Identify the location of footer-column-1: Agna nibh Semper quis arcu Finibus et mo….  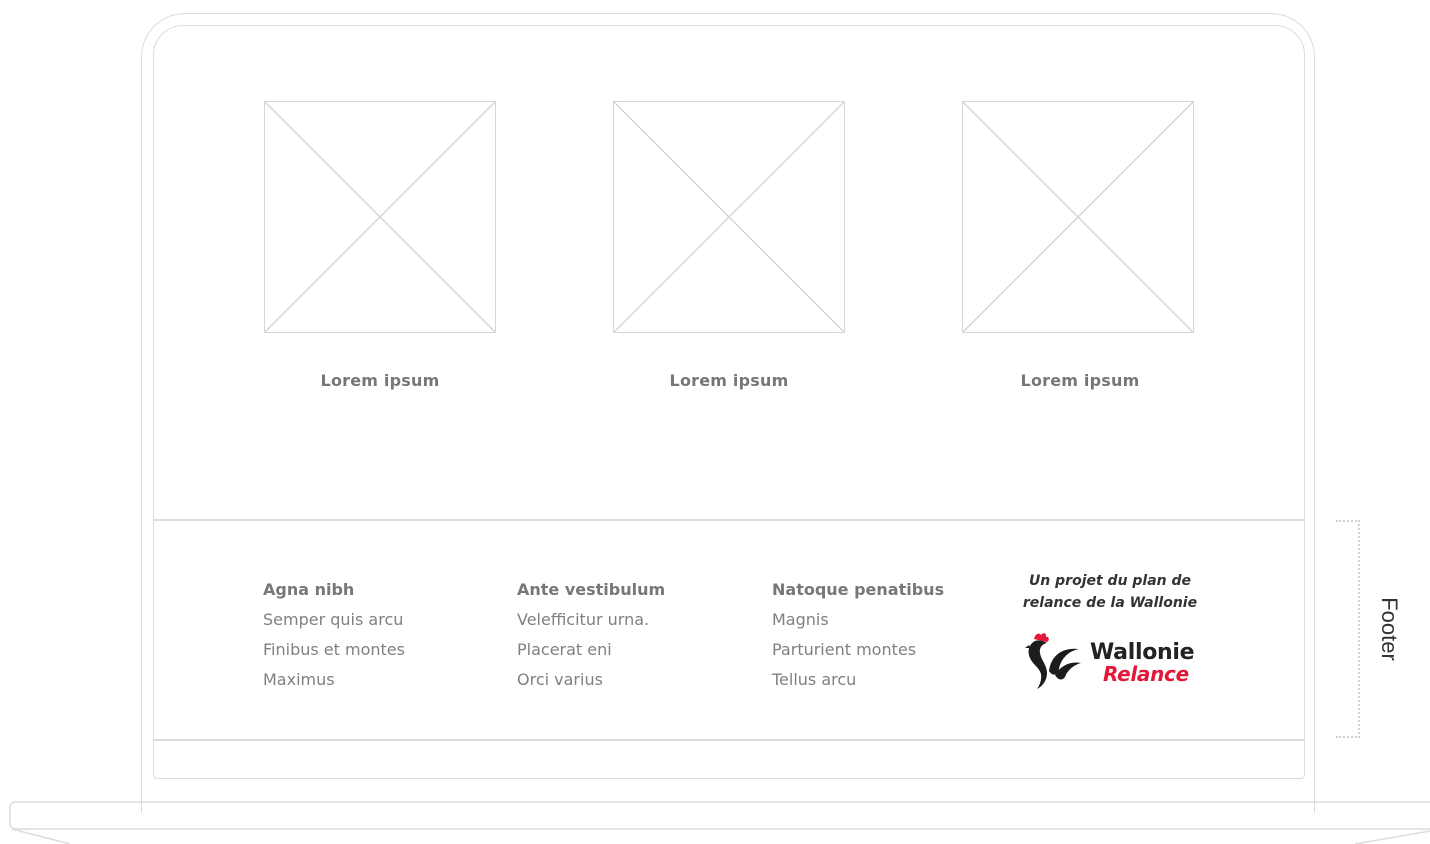
(334, 635).